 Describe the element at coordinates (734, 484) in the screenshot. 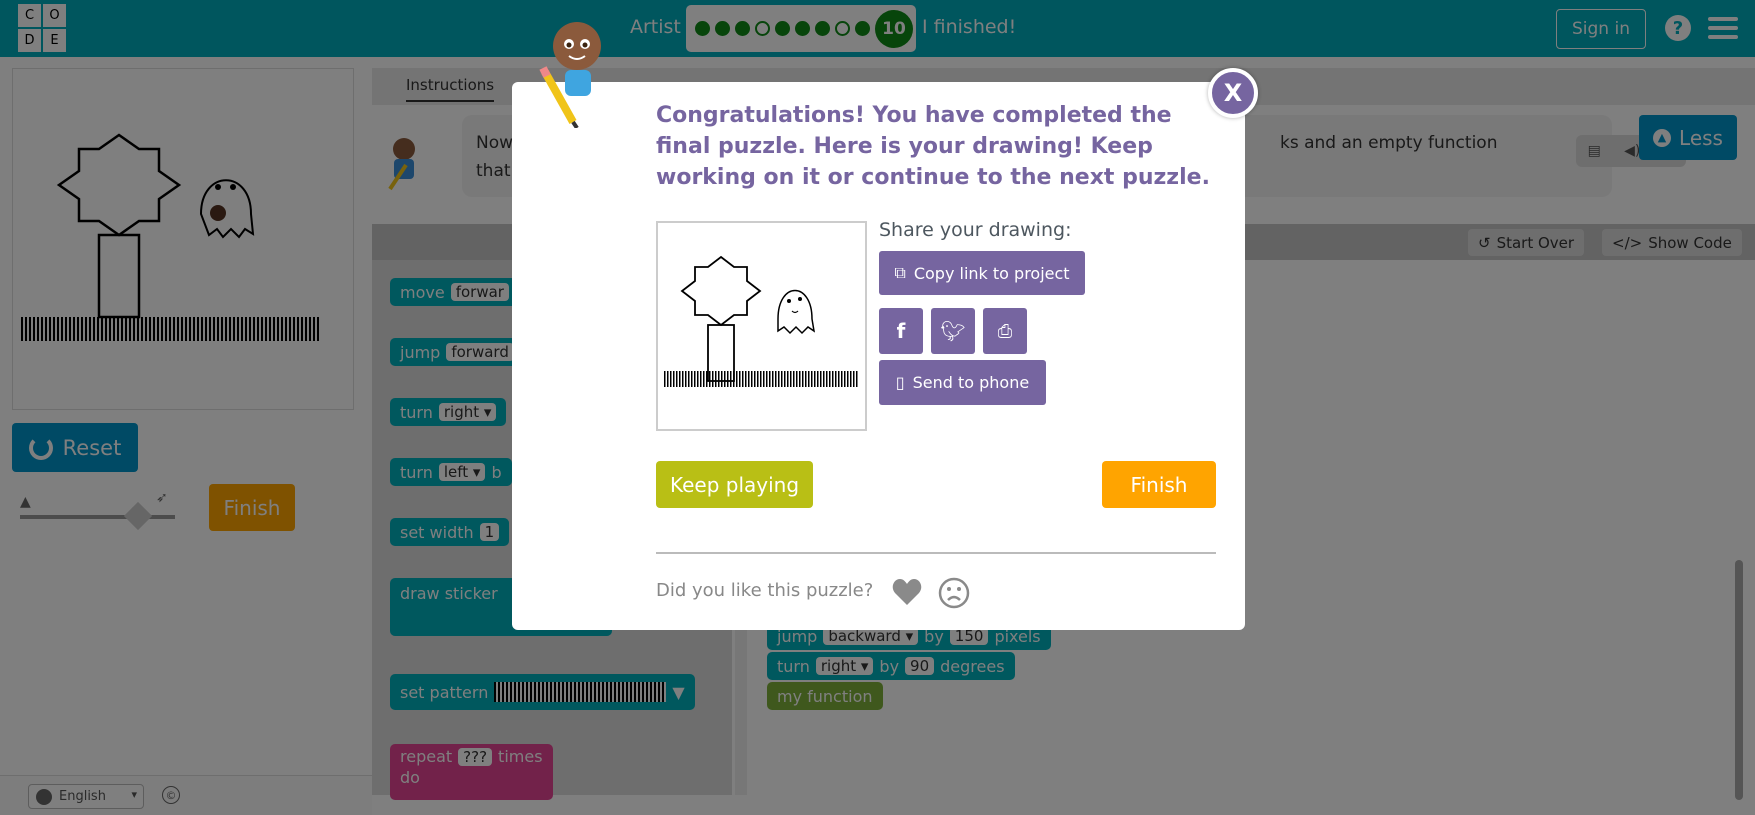

I see `keep-playing-button: Keep playing` at that location.